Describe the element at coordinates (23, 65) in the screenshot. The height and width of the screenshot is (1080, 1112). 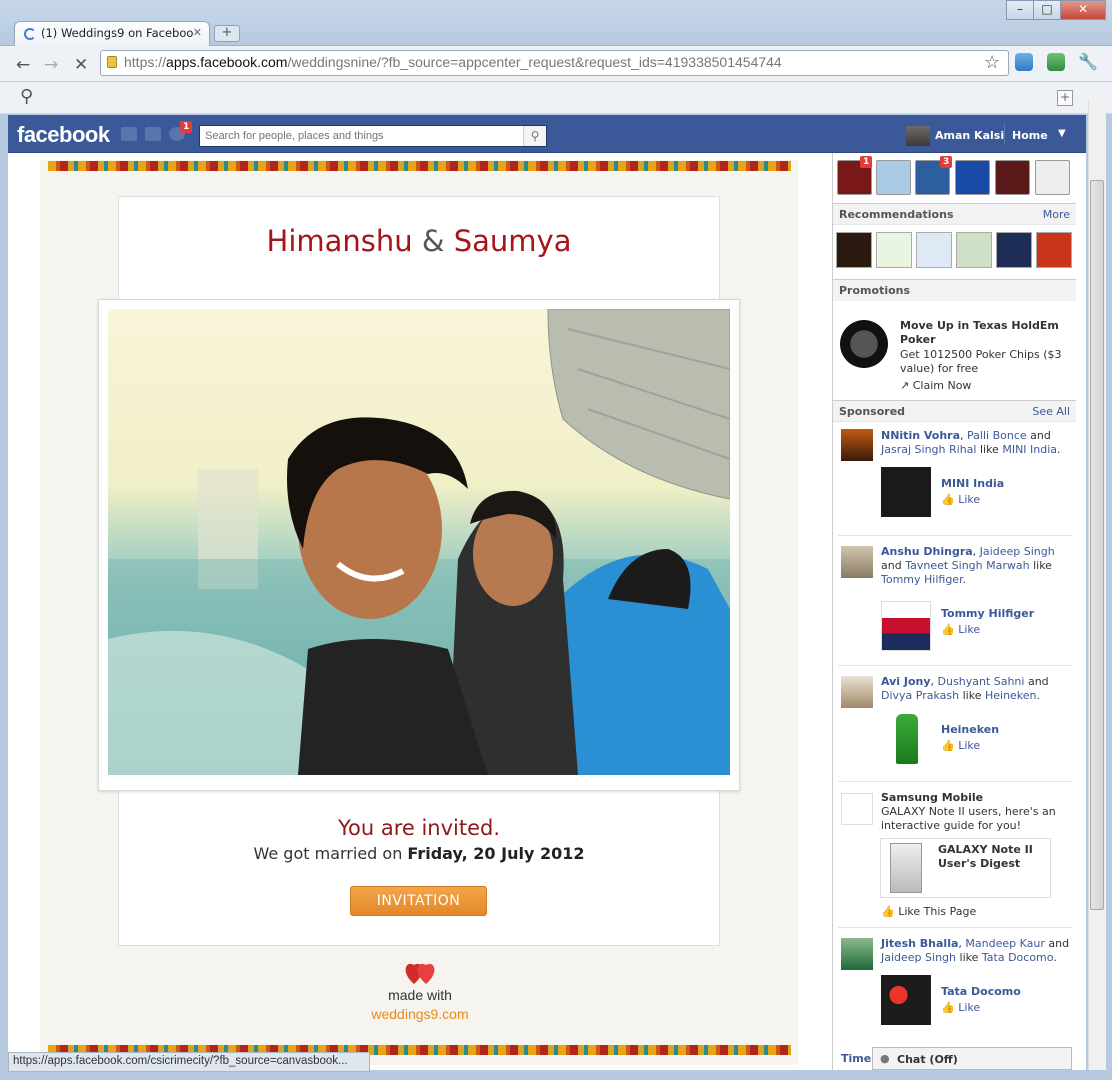
I see `back-arrow-icon: ←` at that location.